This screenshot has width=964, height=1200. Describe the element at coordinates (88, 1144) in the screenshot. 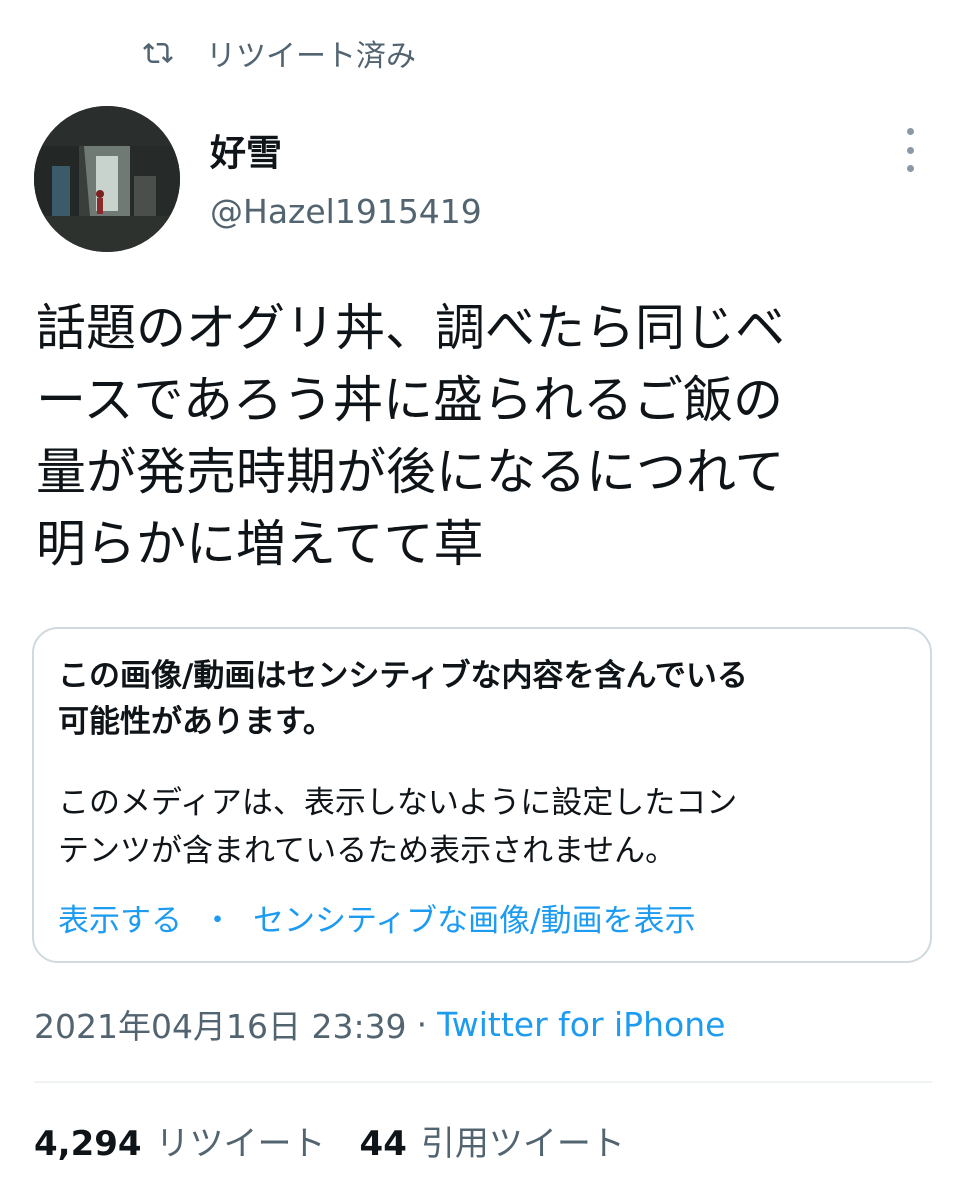

I see `retweet-count: 4,294` at that location.